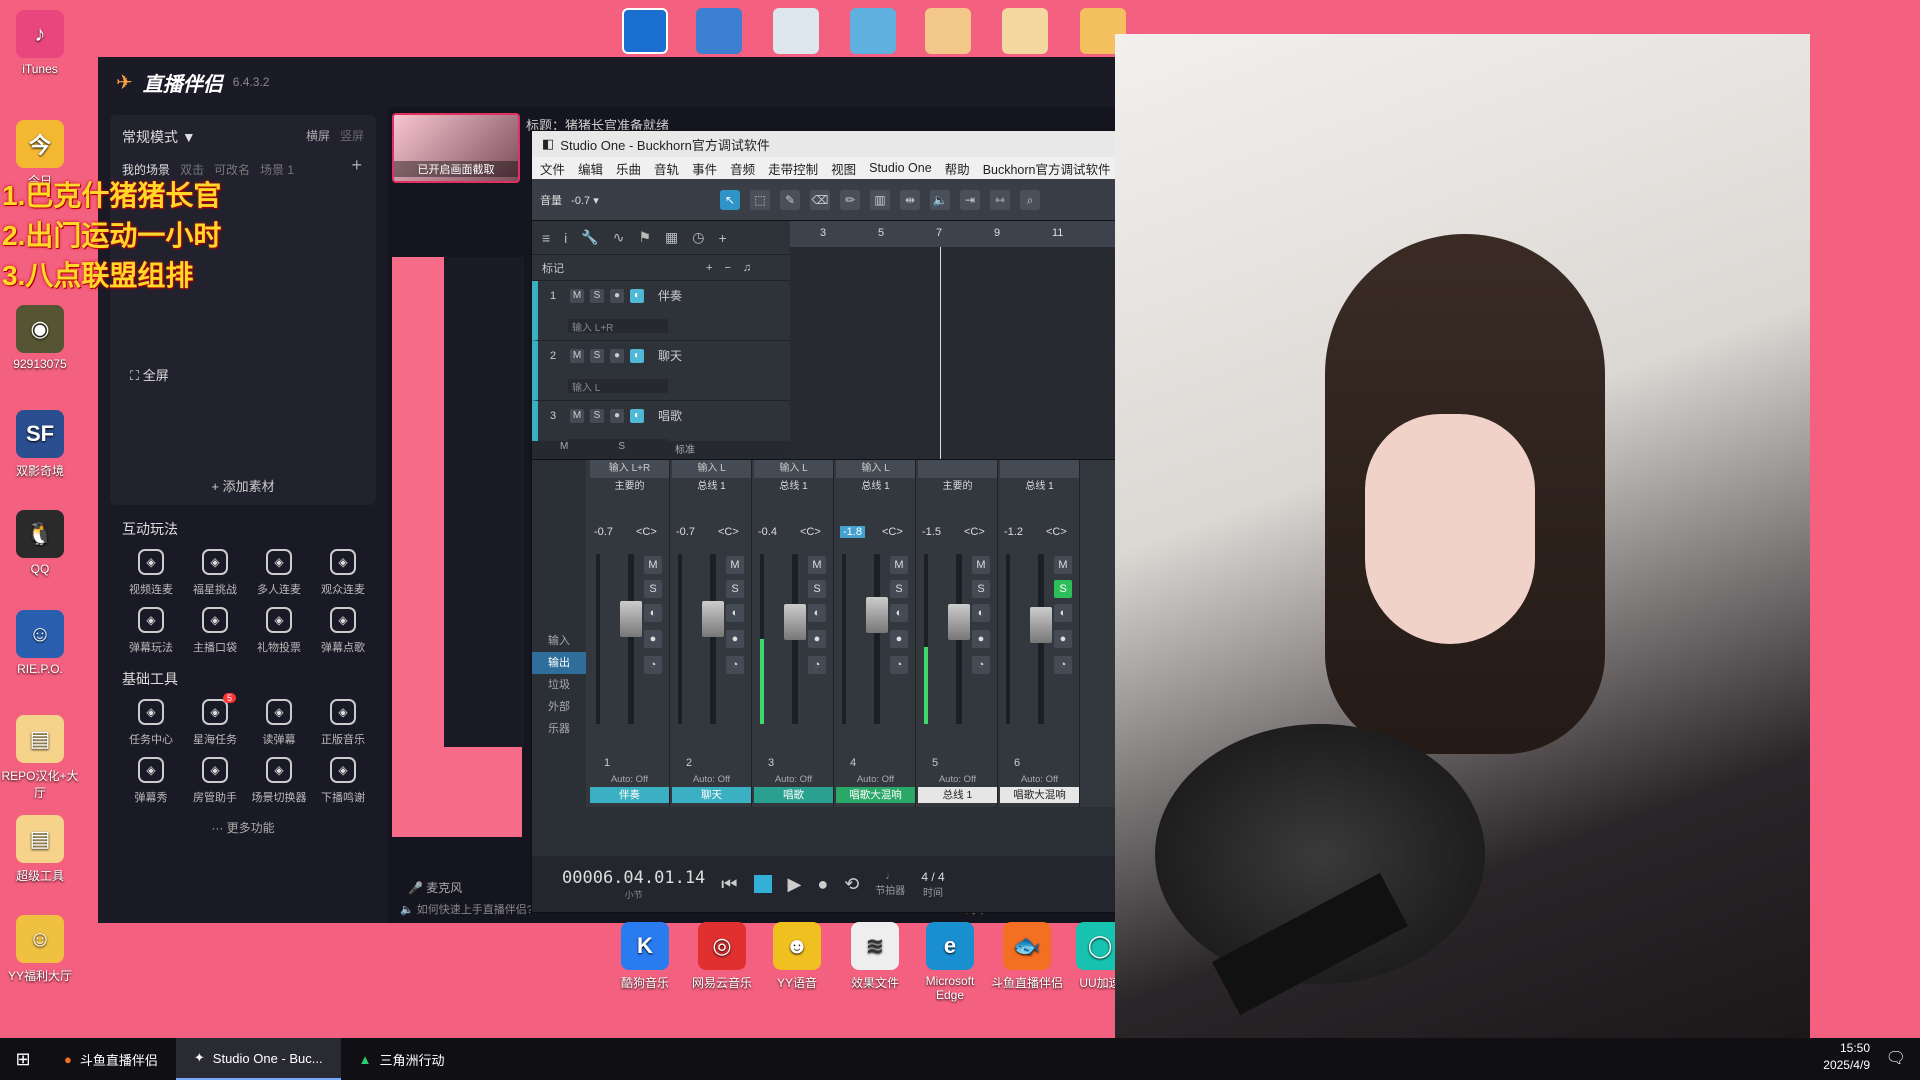  I want to click on studio-menu-item: 走带控制, so click(793, 168).